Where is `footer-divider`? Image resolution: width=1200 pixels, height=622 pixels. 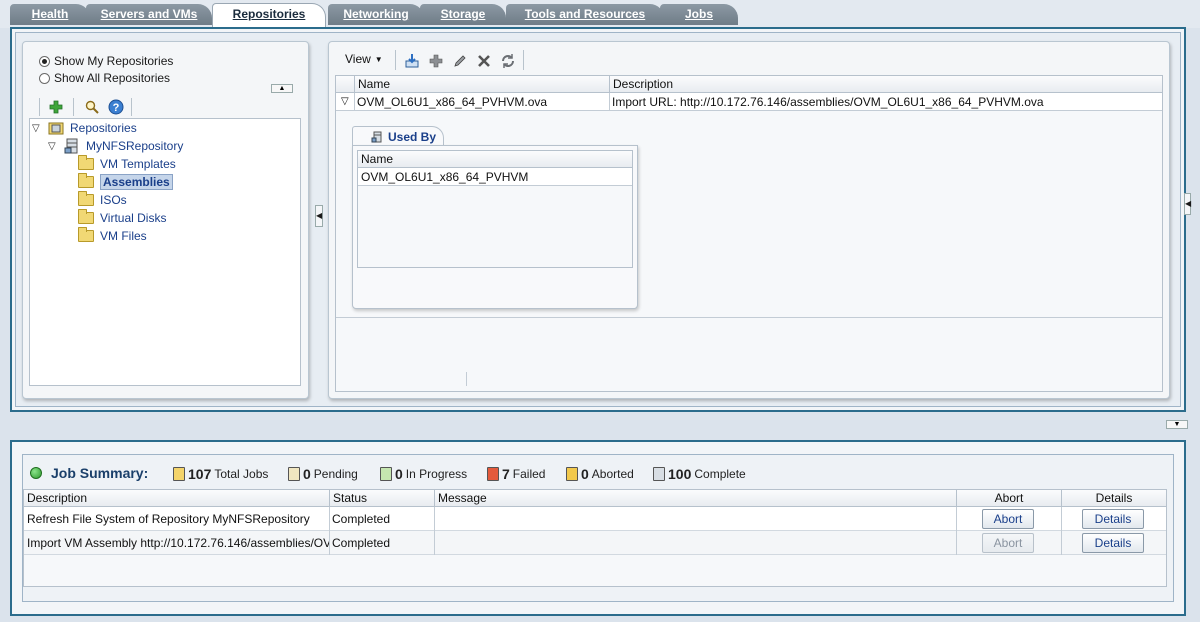
footer-divider is located at coordinates (466, 379).